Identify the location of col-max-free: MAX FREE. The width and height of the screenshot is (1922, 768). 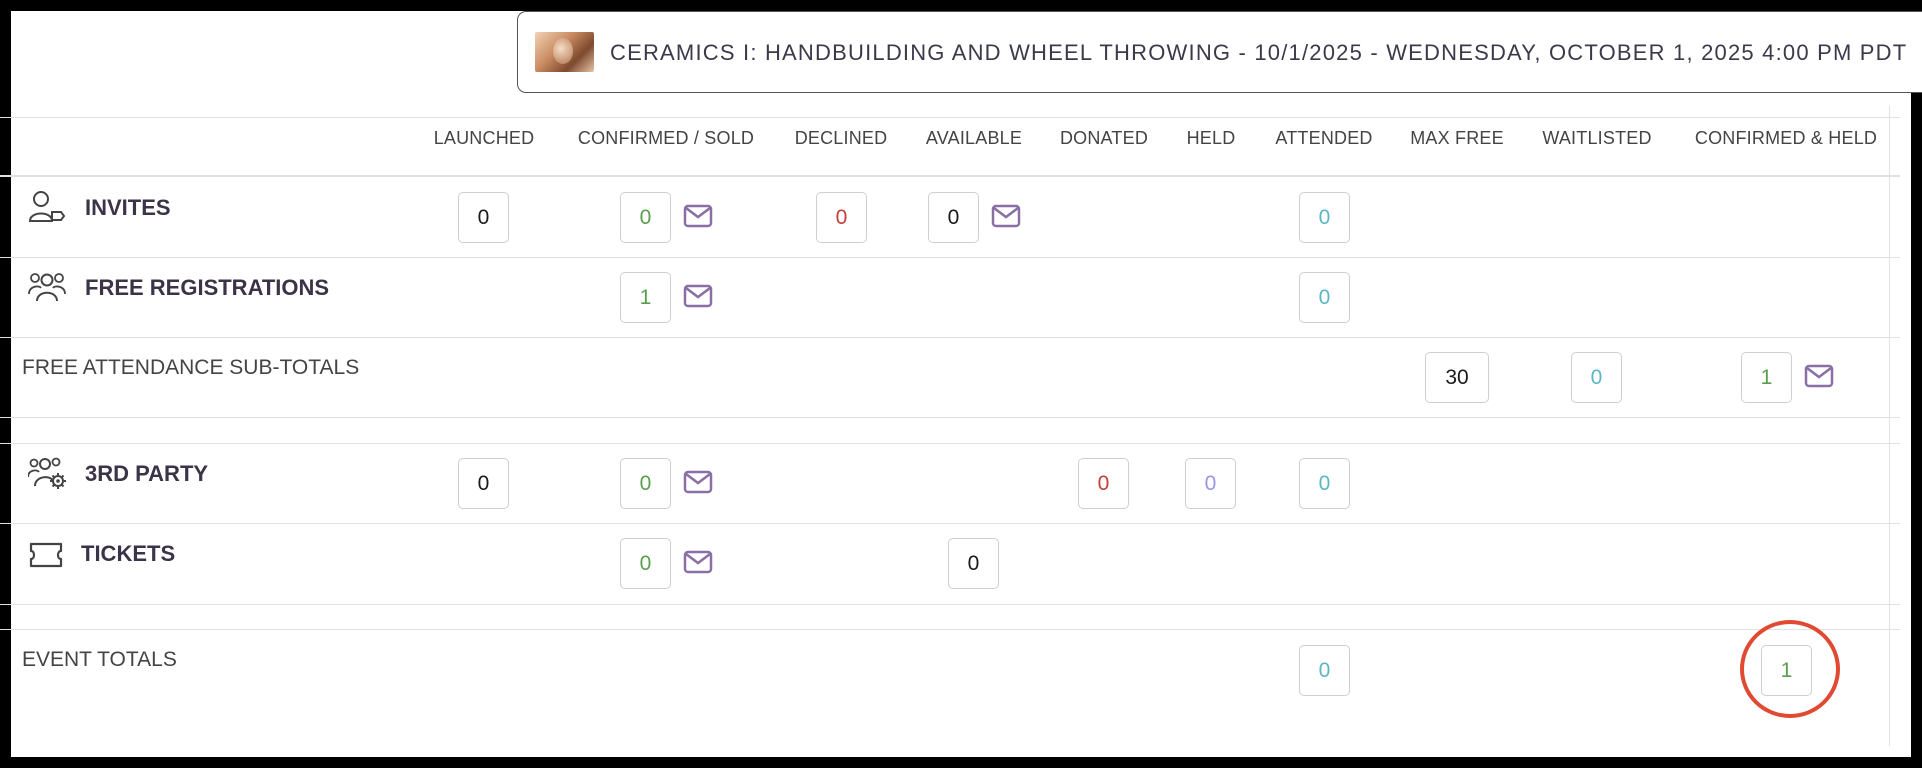
(1457, 138).